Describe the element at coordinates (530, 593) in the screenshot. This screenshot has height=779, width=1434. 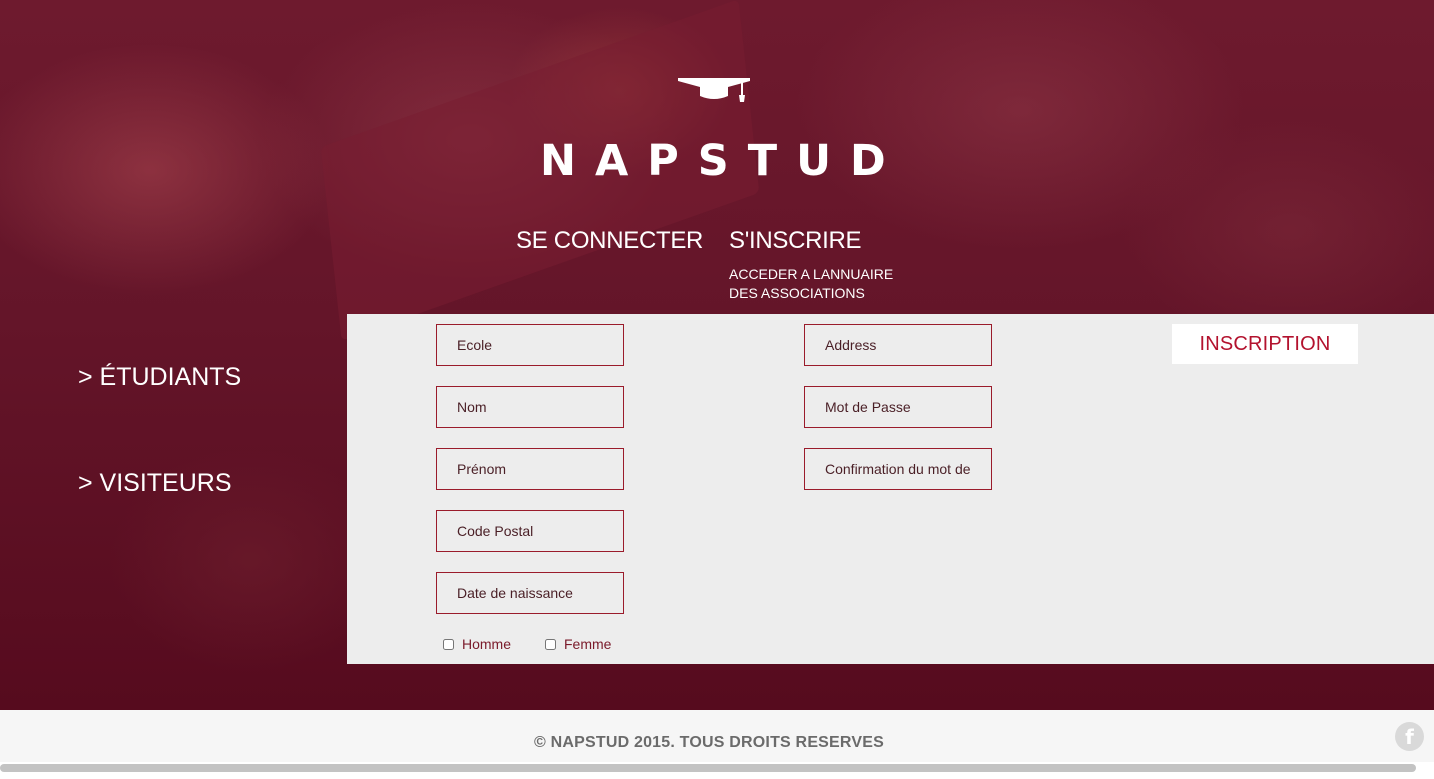
I see `date-naissance-field` at that location.